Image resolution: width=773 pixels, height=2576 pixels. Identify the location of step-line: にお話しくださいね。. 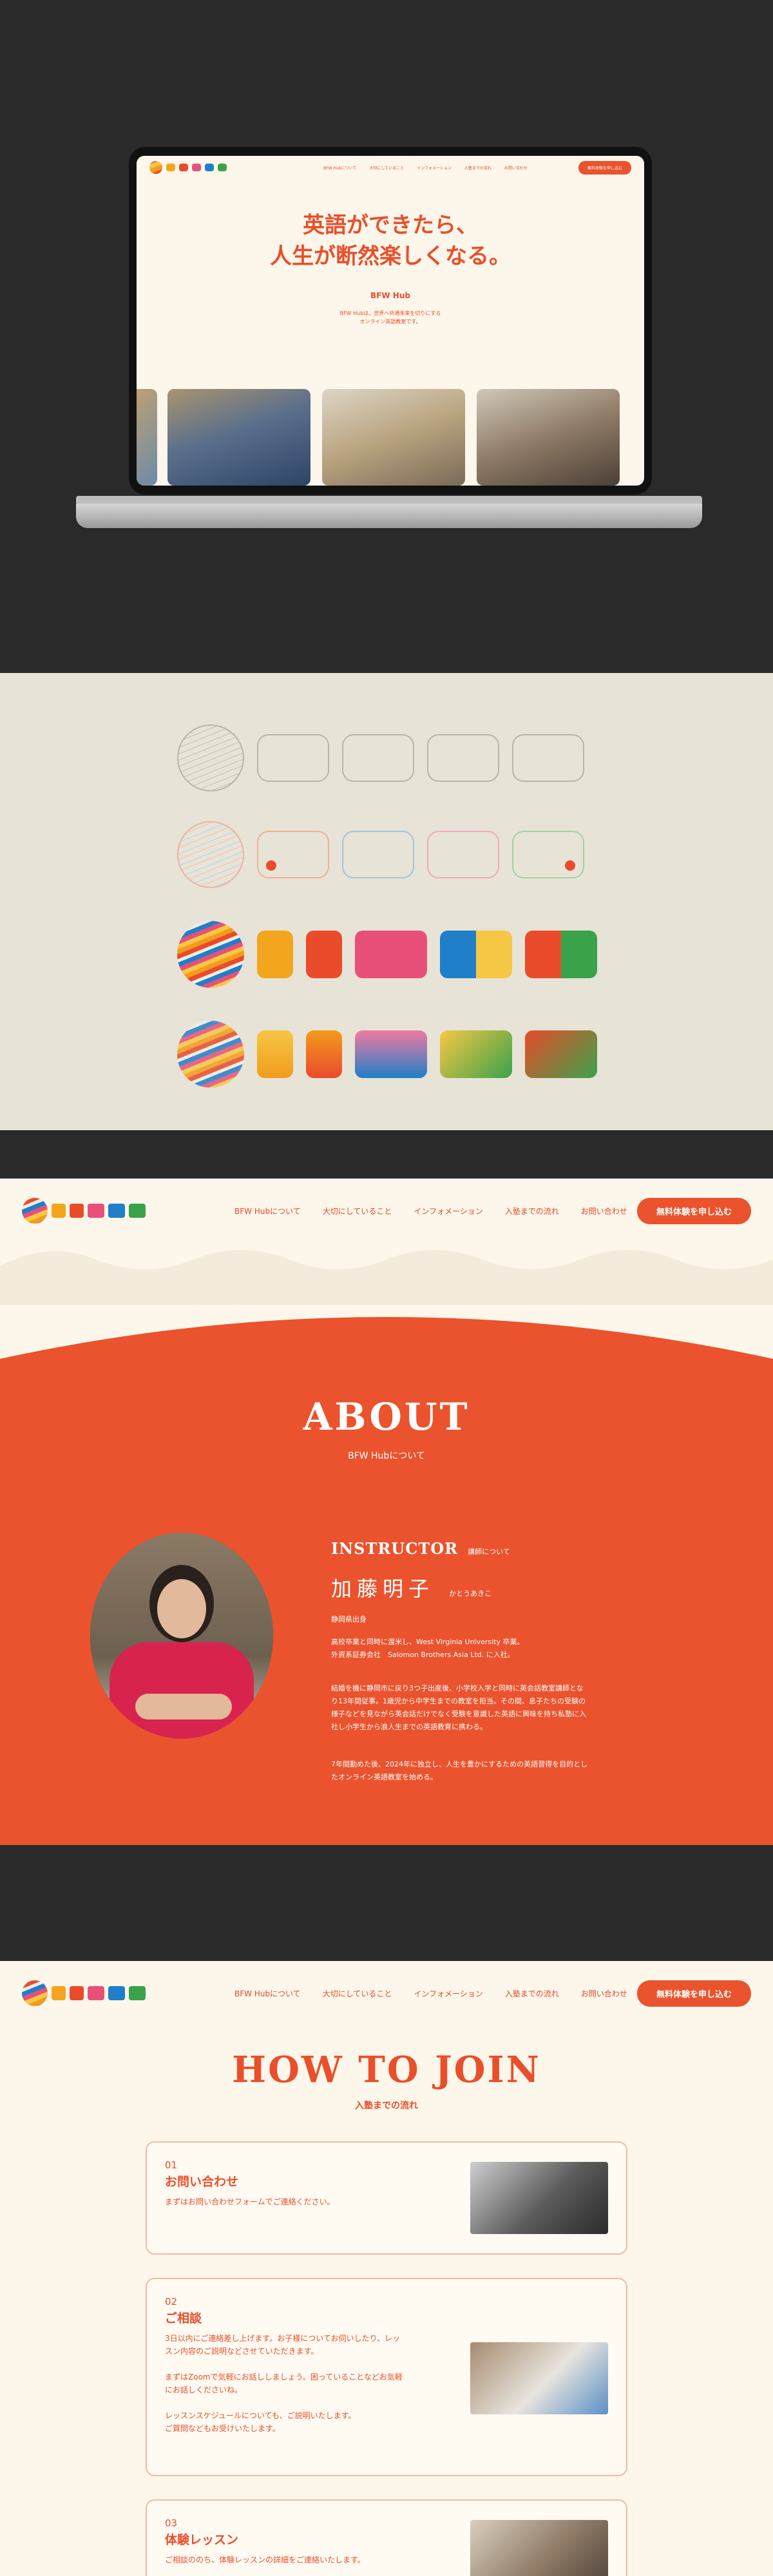
(204, 2390).